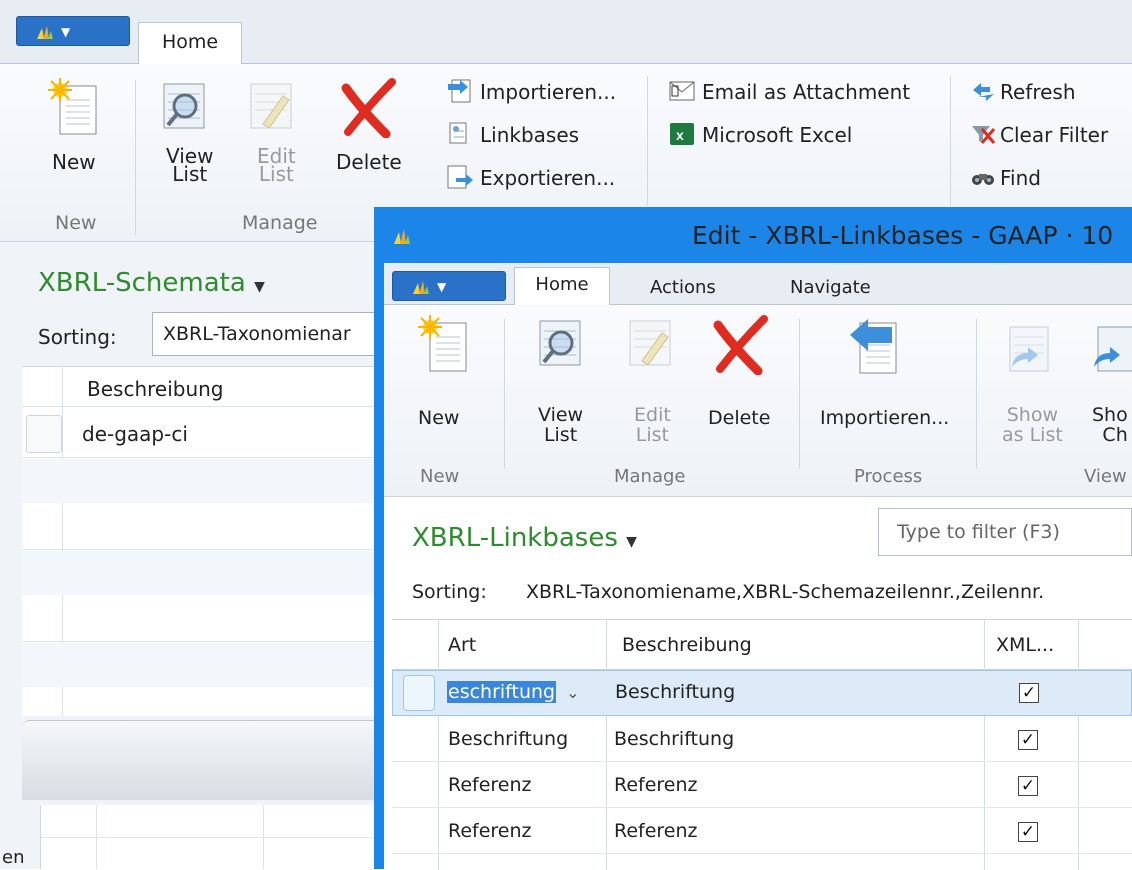  I want to click on find-label: Find, so click(1020, 178).